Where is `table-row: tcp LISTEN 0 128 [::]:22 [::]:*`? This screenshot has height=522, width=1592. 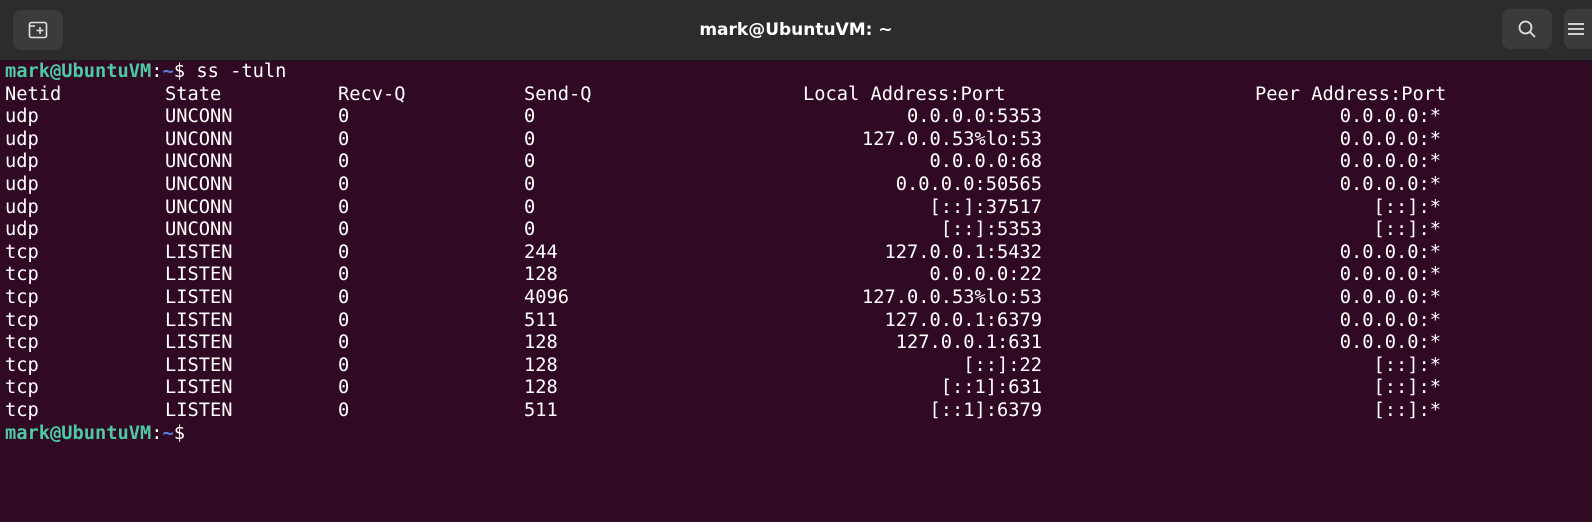
table-row: tcp LISTEN 0 128 [::]:22 [::]:* is located at coordinates (798, 366).